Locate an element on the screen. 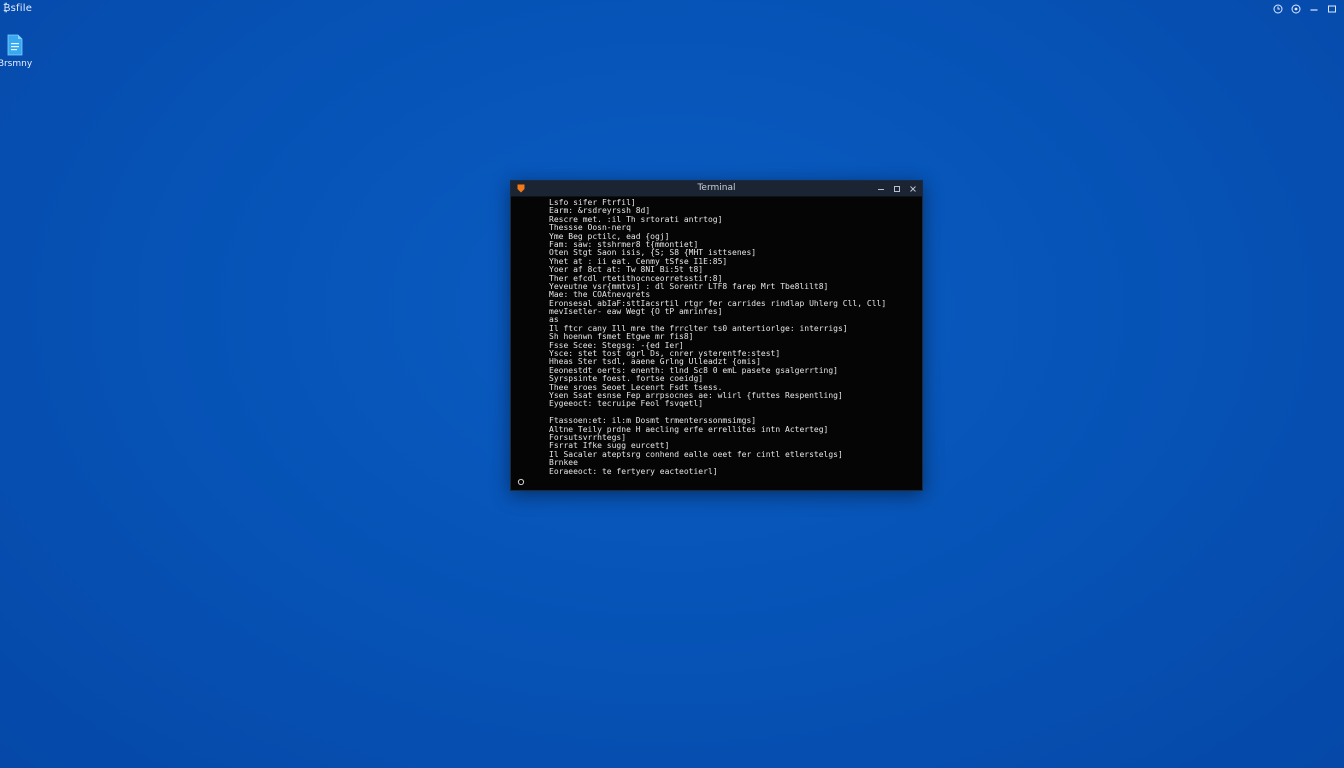  window-title: Terminal is located at coordinates (716, 188).